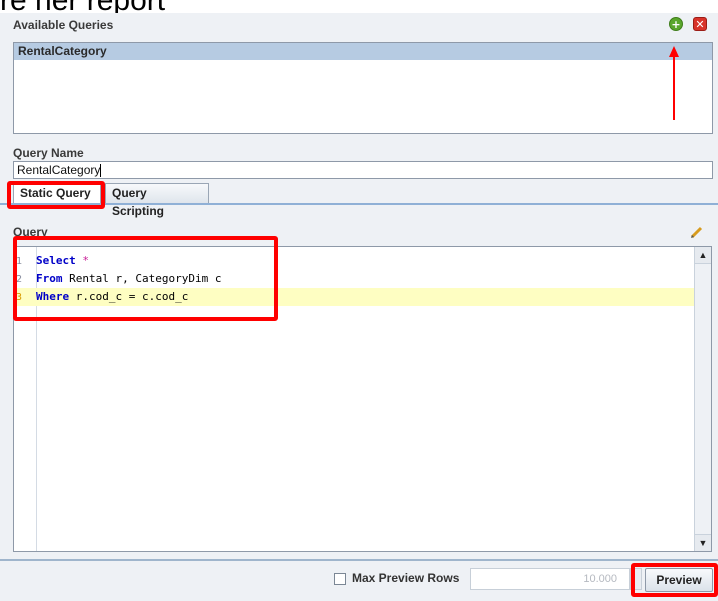  I want to click on annotation-box-preview, so click(674, 580).